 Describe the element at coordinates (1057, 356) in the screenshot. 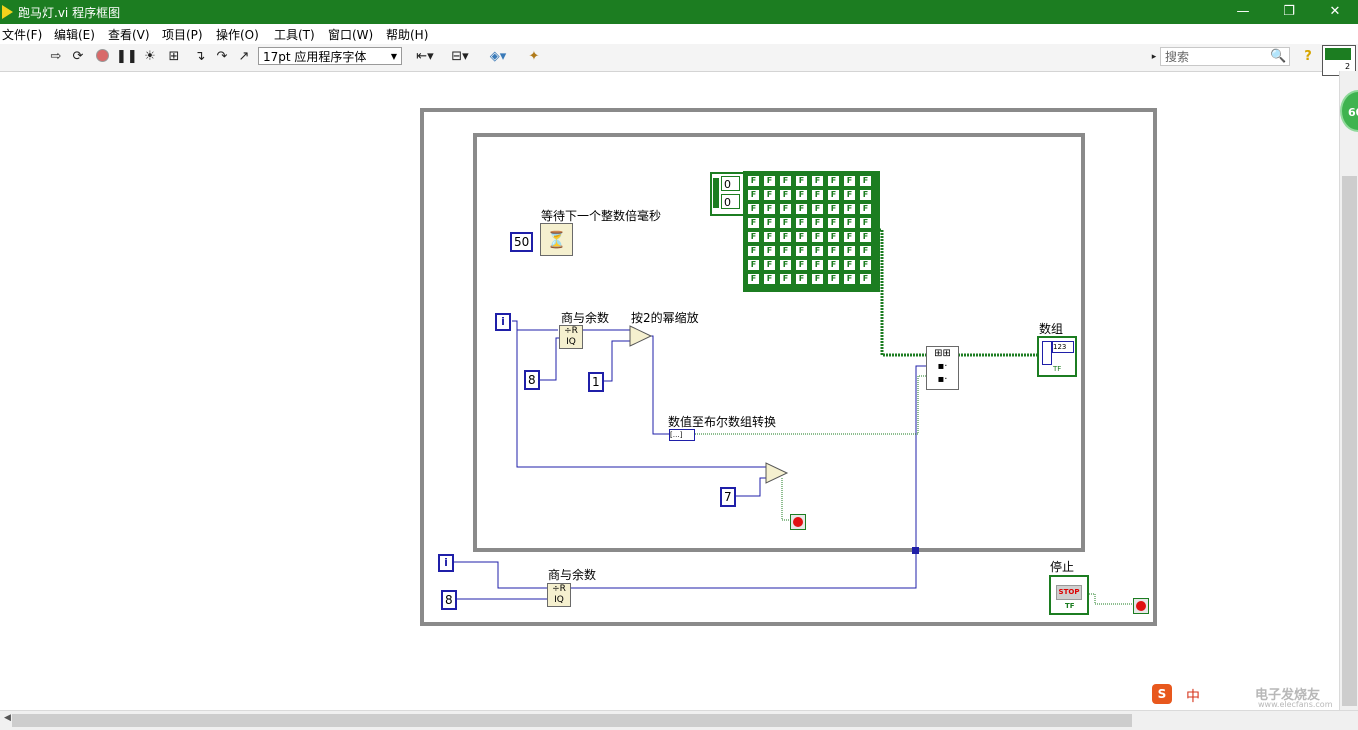

I see `array-out-indicator: 123 TF` at that location.